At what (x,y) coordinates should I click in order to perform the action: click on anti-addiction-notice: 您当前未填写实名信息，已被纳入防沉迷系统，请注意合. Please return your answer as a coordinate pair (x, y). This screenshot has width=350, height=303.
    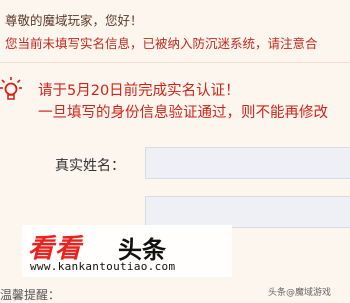
    Looking at the image, I should click on (161, 43).